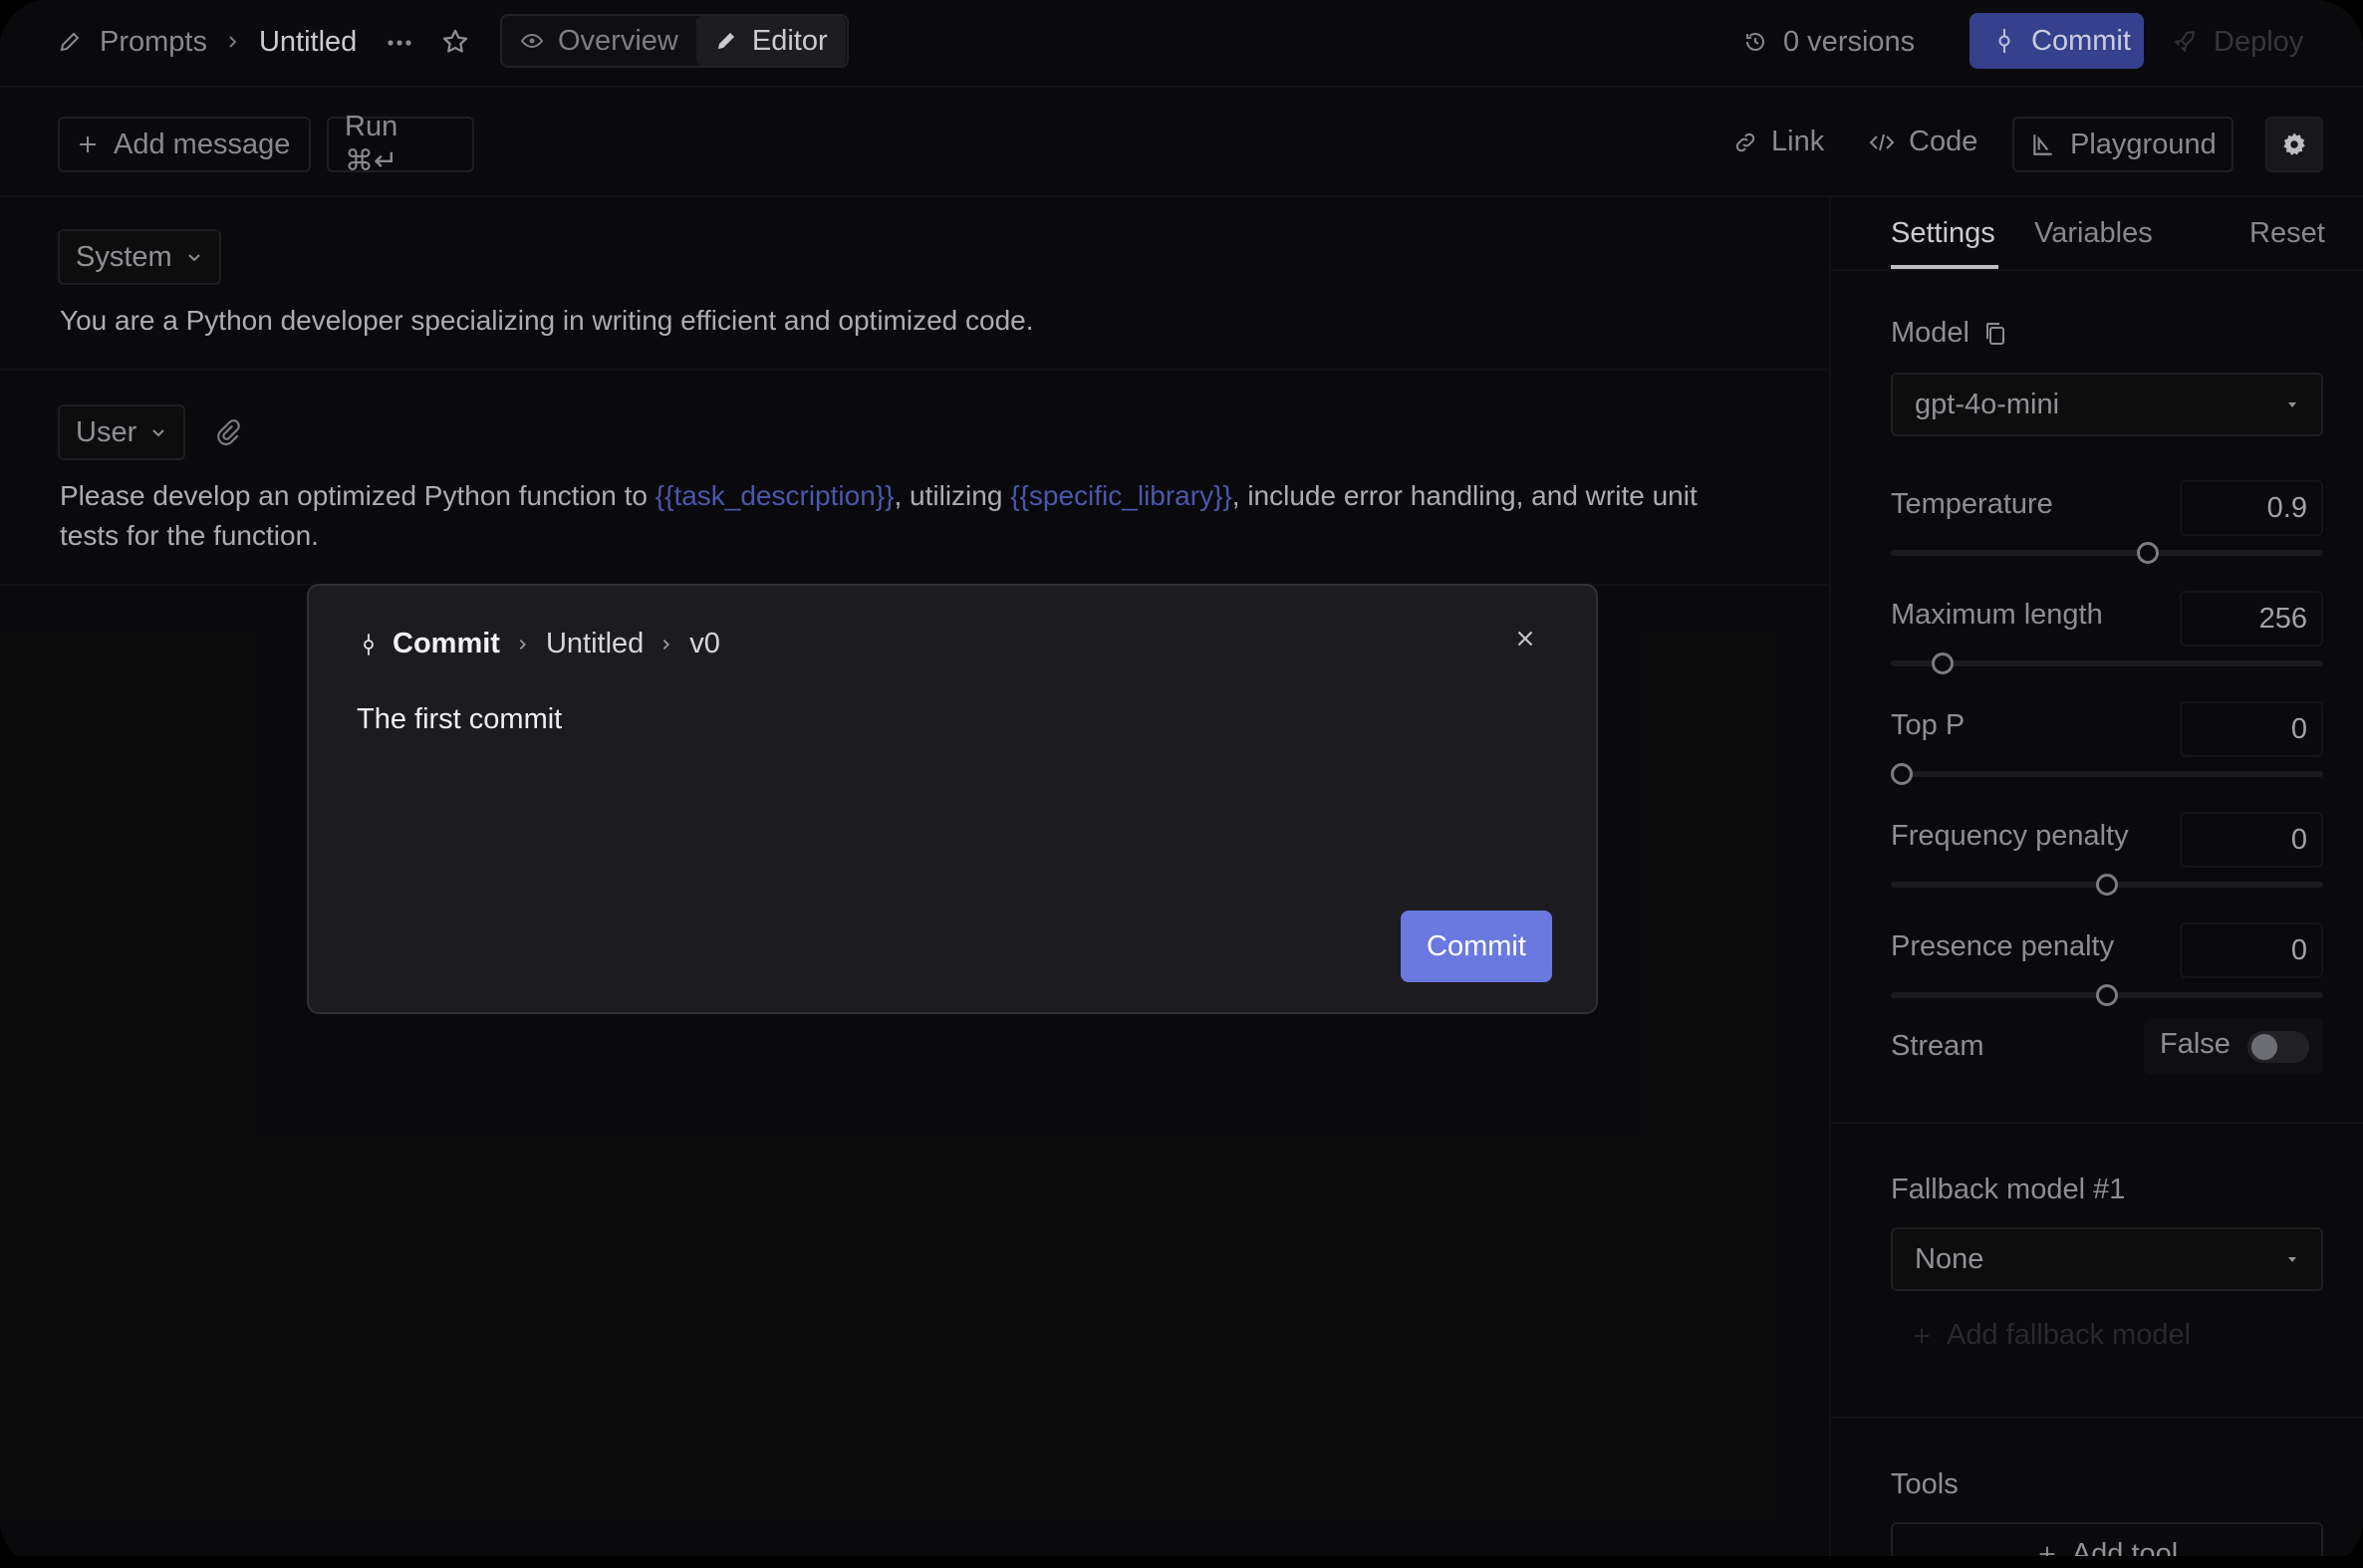 The width and height of the screenshot is (2363, 1568). What do you see at coordinates (369, 644) in the screenshot?
I see `commit-icon` at bounding box center [369, 644].